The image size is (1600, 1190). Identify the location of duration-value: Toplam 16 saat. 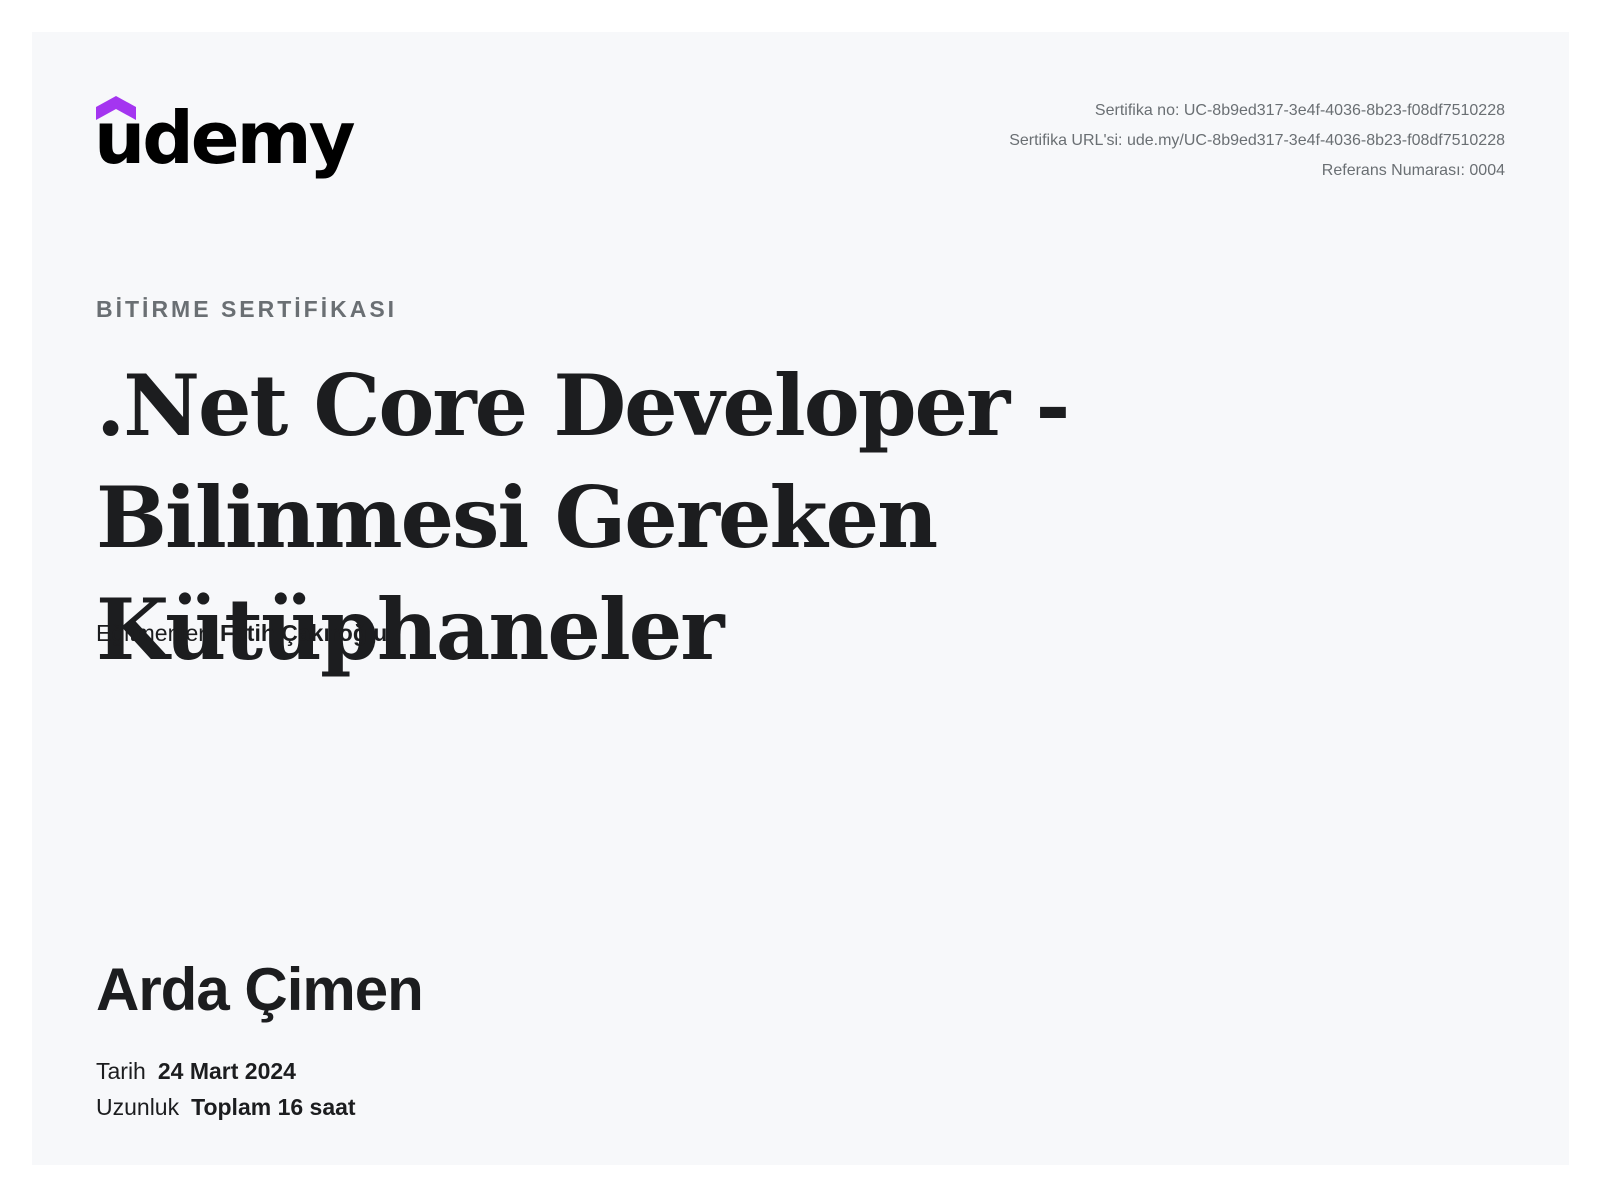
(273, 1107).